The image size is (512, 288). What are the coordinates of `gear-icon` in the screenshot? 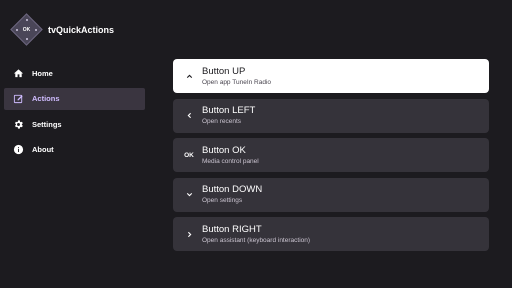 It's located at (18, 124).